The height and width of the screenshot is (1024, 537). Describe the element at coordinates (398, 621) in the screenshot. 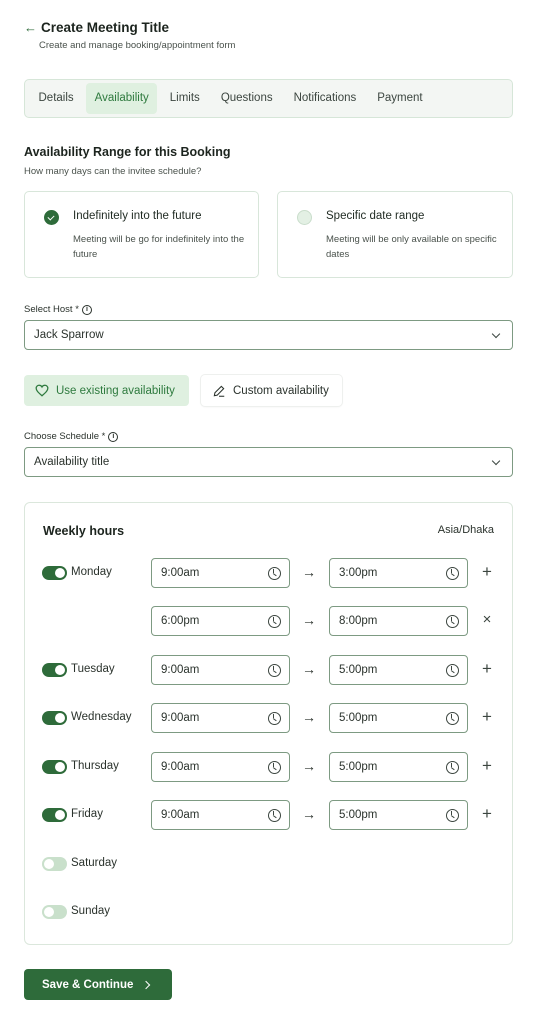

I see `end-time-input: 8:00pm` at that location.